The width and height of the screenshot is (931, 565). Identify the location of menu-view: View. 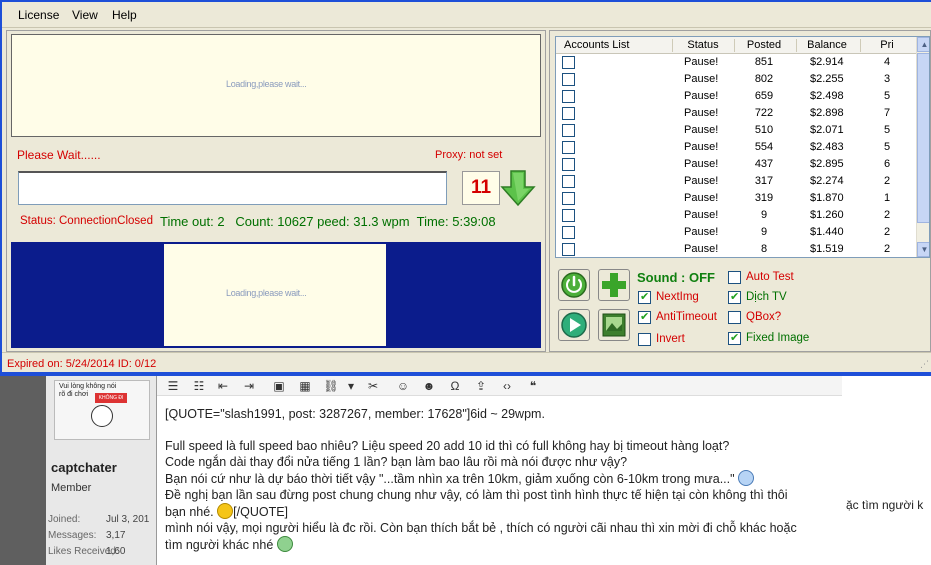
(85, 15).